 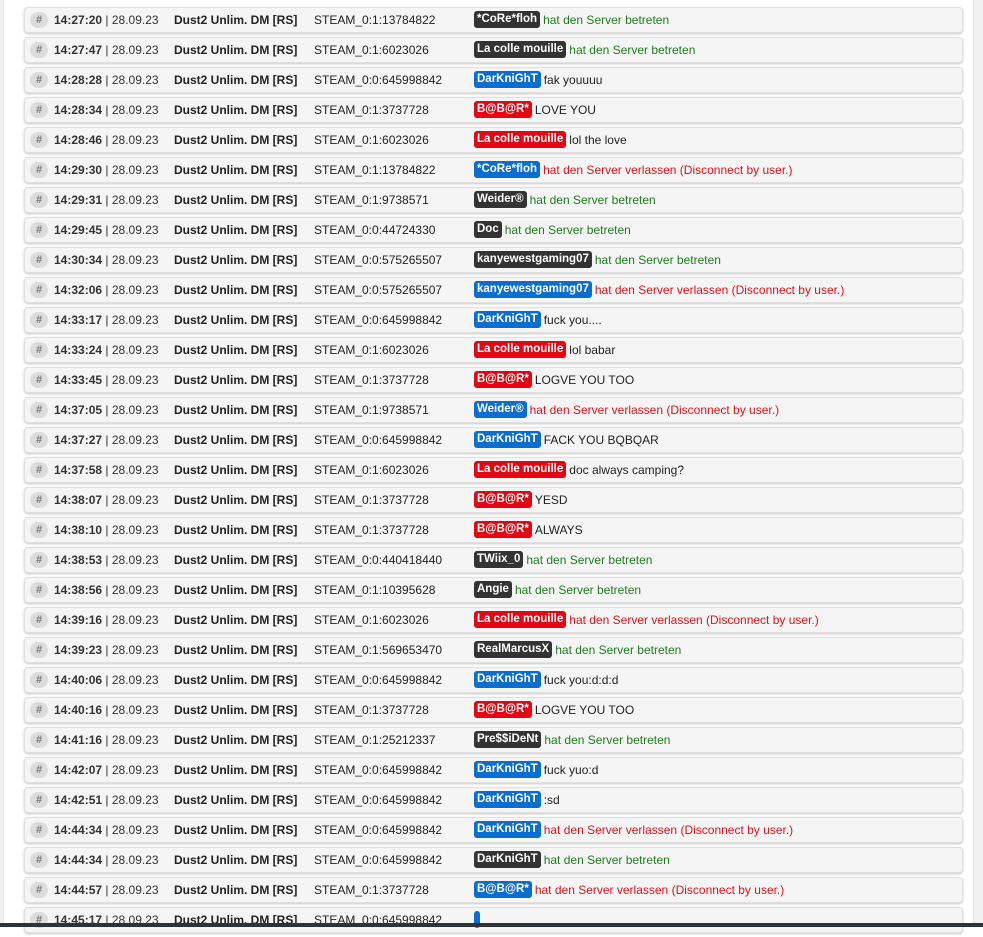 What do you see at coordinates (106, 320) in the screenshot?
I see `log-timestamp: 14:33:17 | 28.09.23` at bounding box center [106, 320].